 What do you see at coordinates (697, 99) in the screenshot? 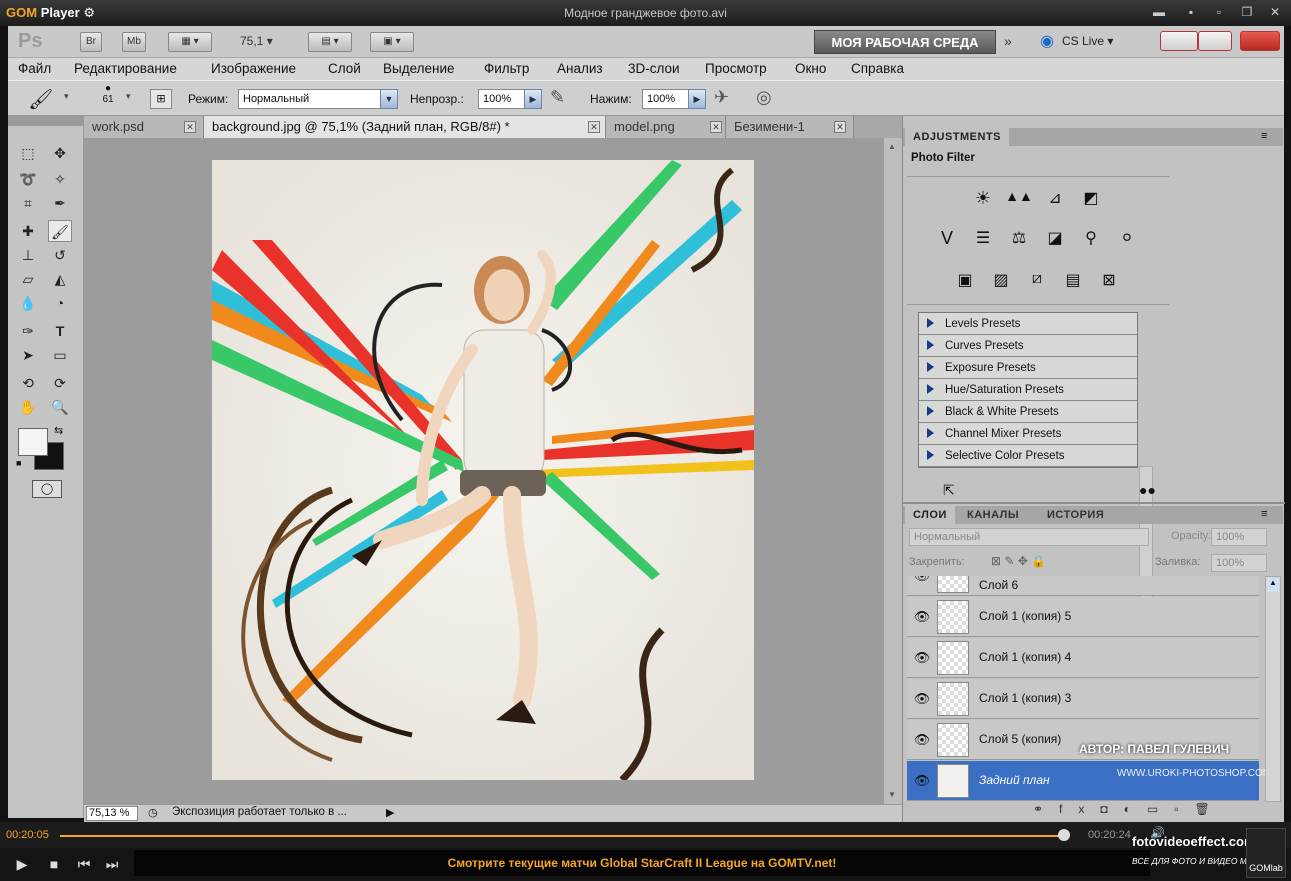
I see `flow-slider-arrow: ▶` at bounding box center [697, 99].